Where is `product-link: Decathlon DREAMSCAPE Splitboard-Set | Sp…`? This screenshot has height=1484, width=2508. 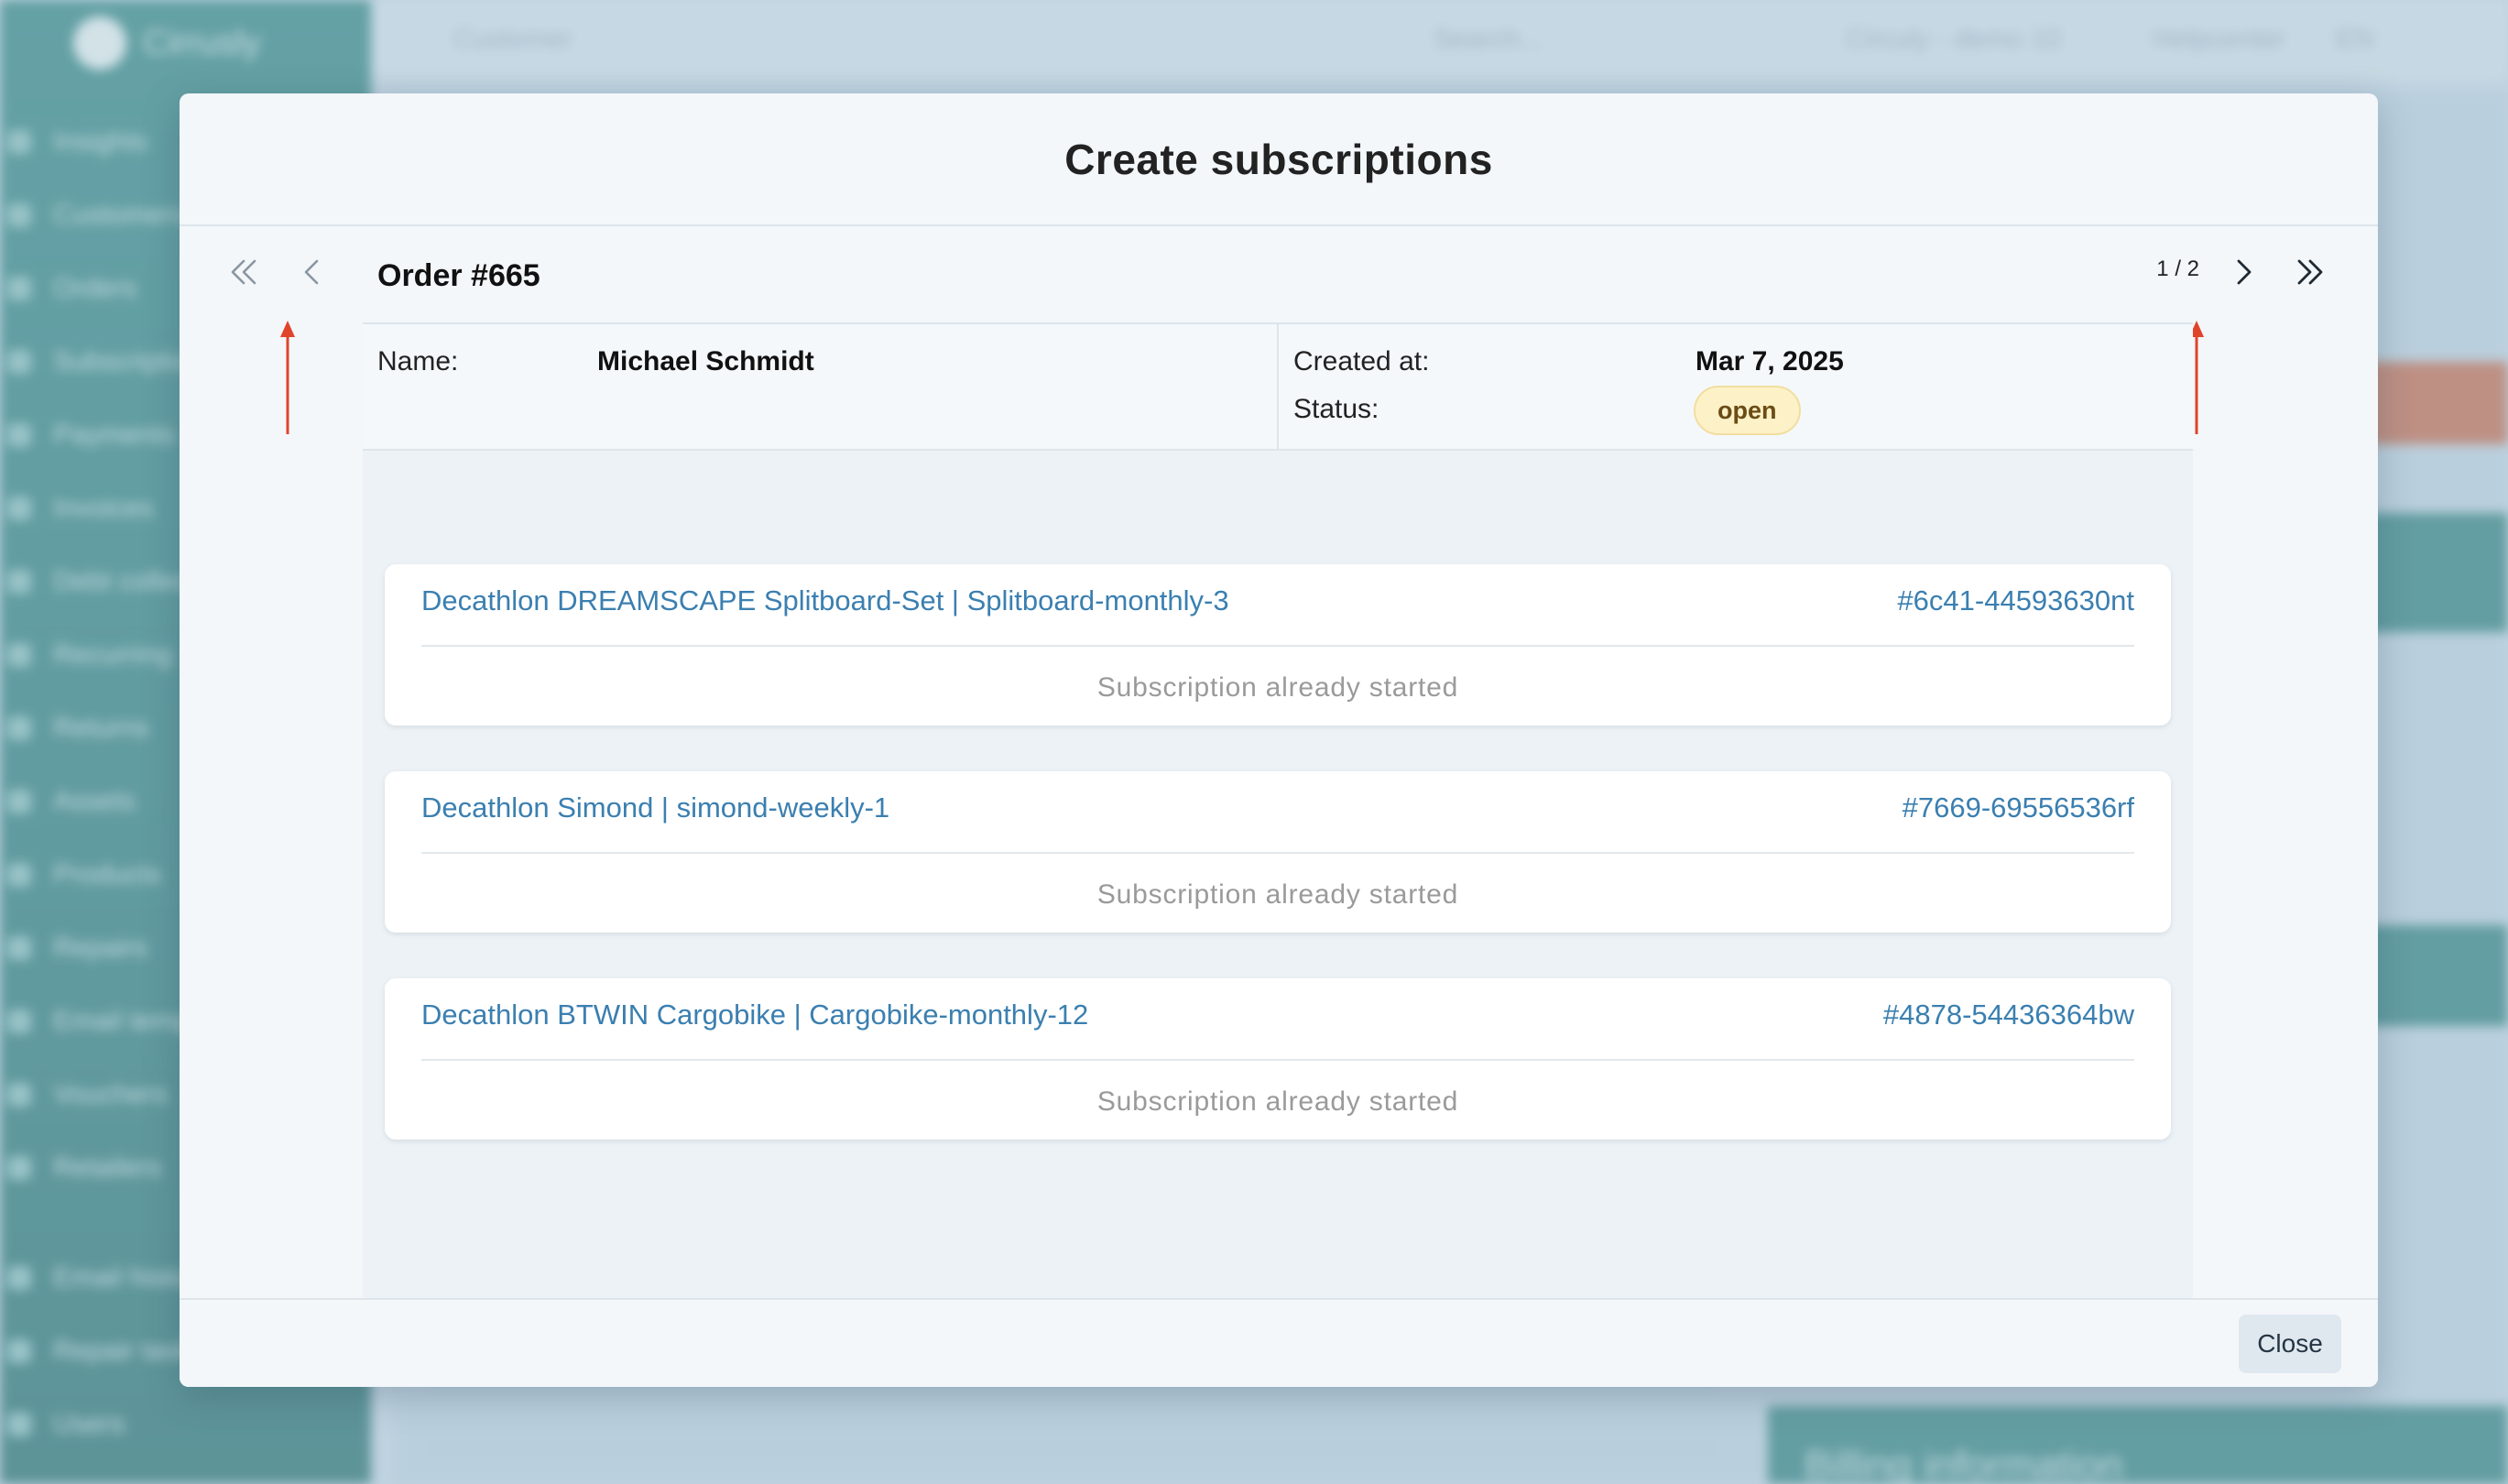
product-link: Decathlon DREAMSCAPE Splitboard-Set | Sp… is located at coordinates (825, 600).